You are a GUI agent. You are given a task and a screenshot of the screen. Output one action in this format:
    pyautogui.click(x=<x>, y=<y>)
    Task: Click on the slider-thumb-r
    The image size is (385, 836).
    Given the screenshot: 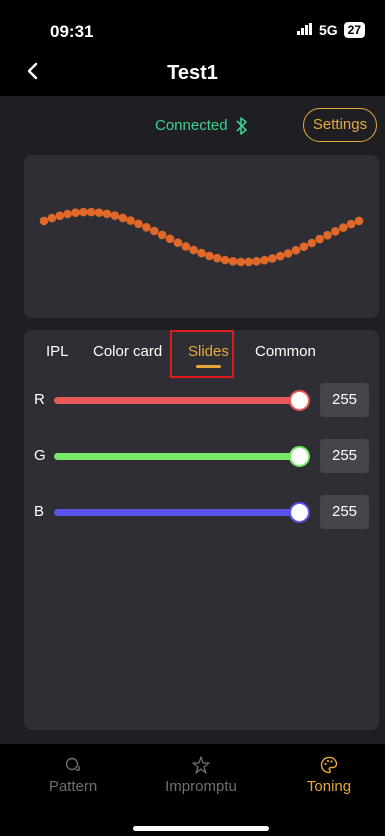 What is the action you would take?
    pyautogui.click(x=299, y=400)
    